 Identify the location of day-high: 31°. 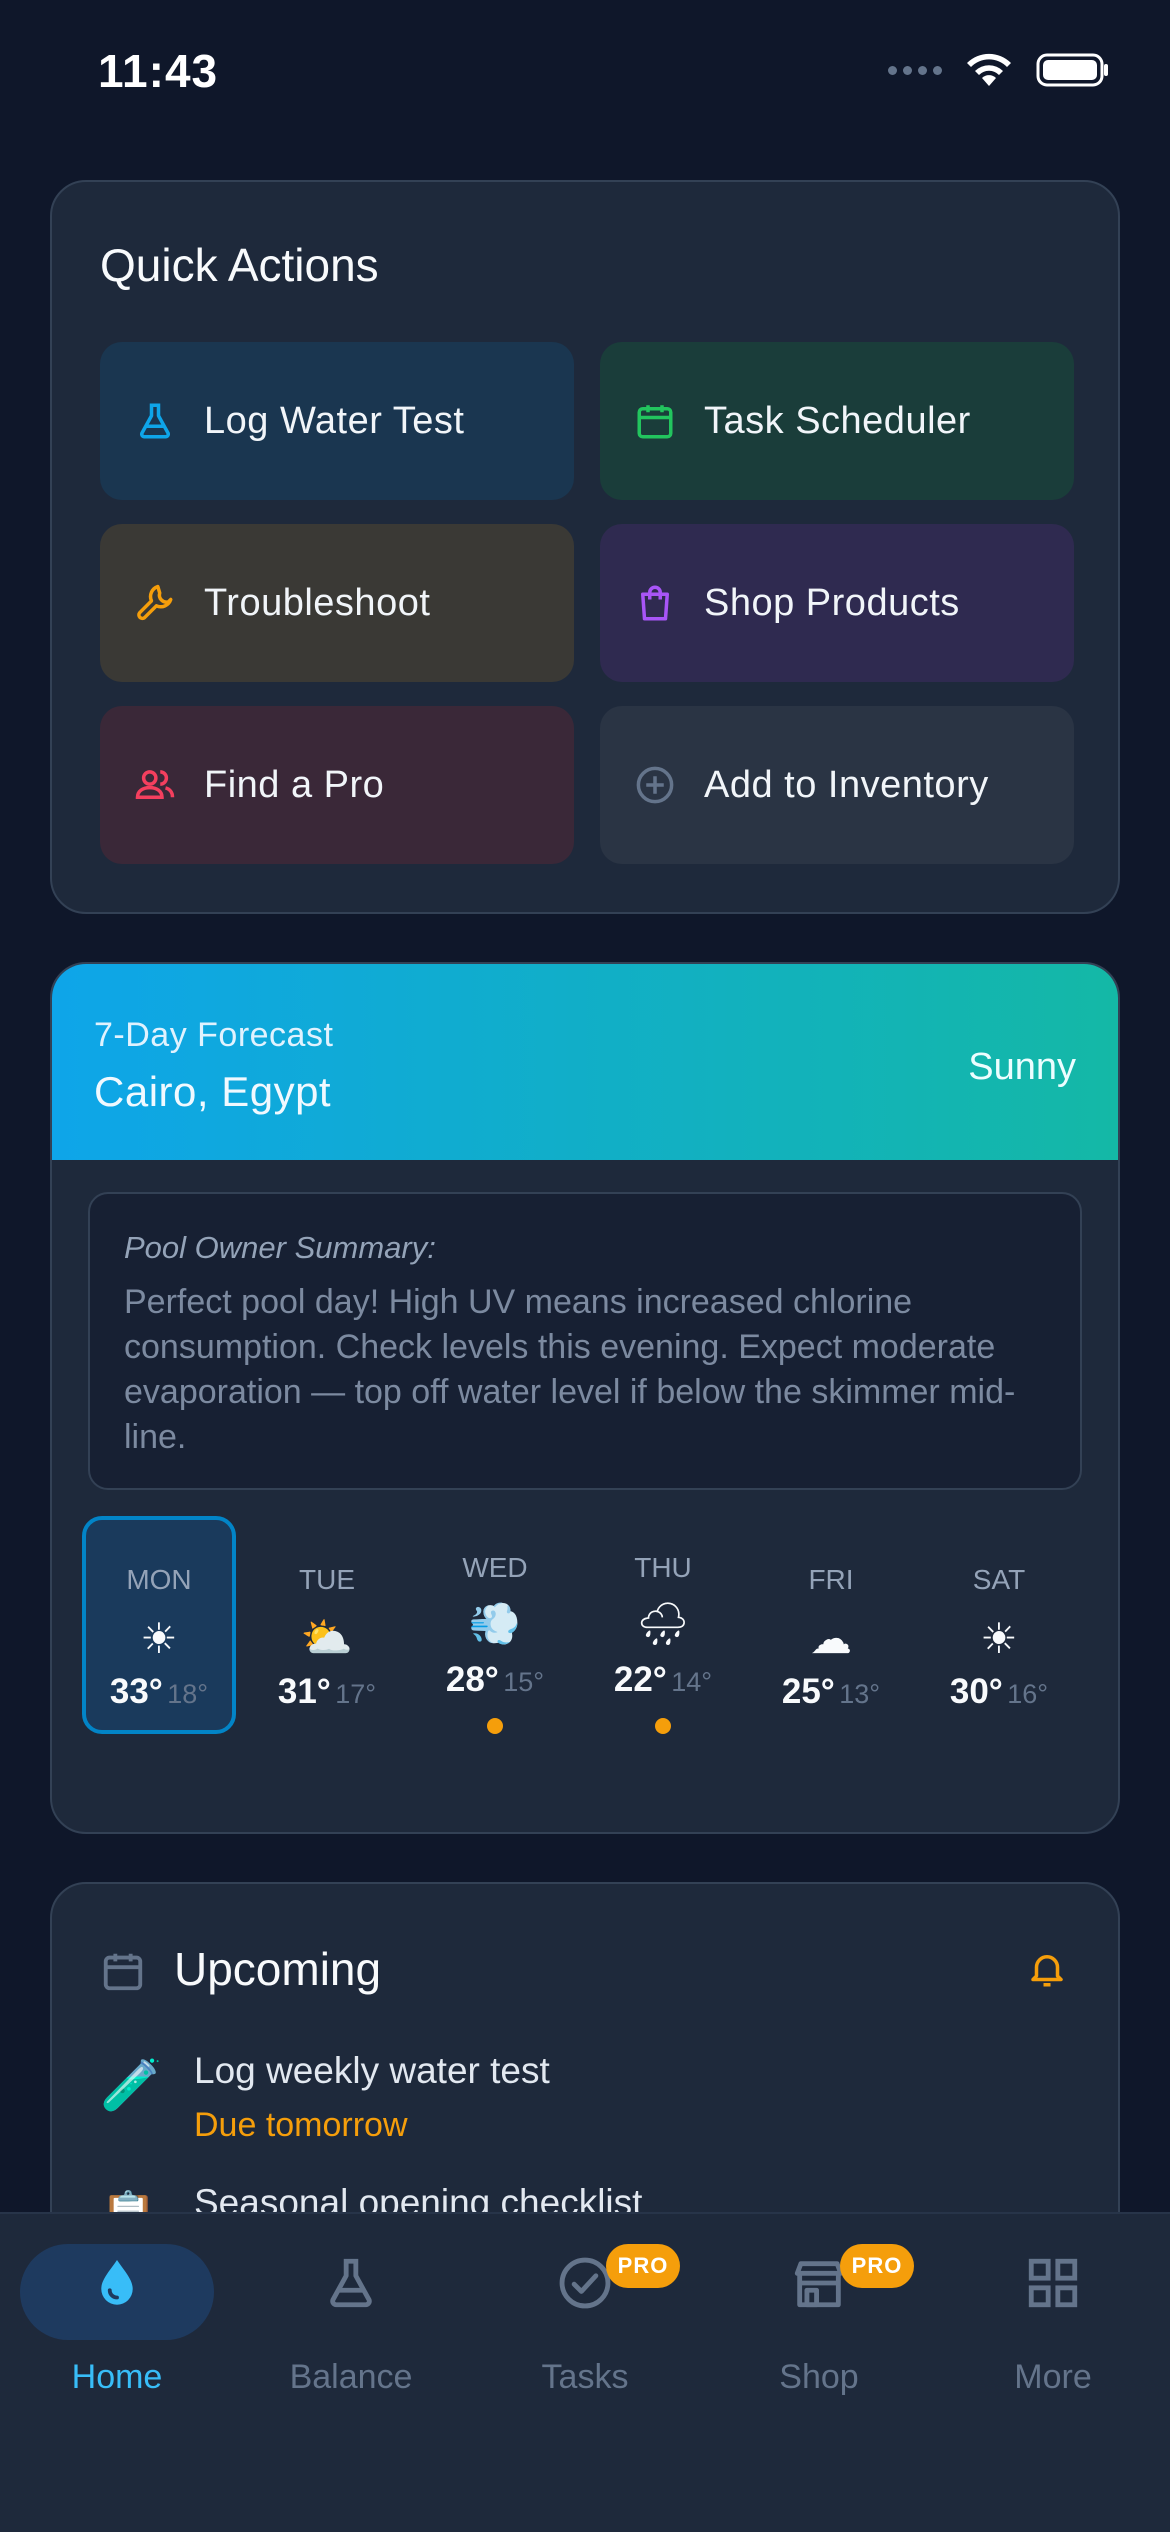
(304, 1691).